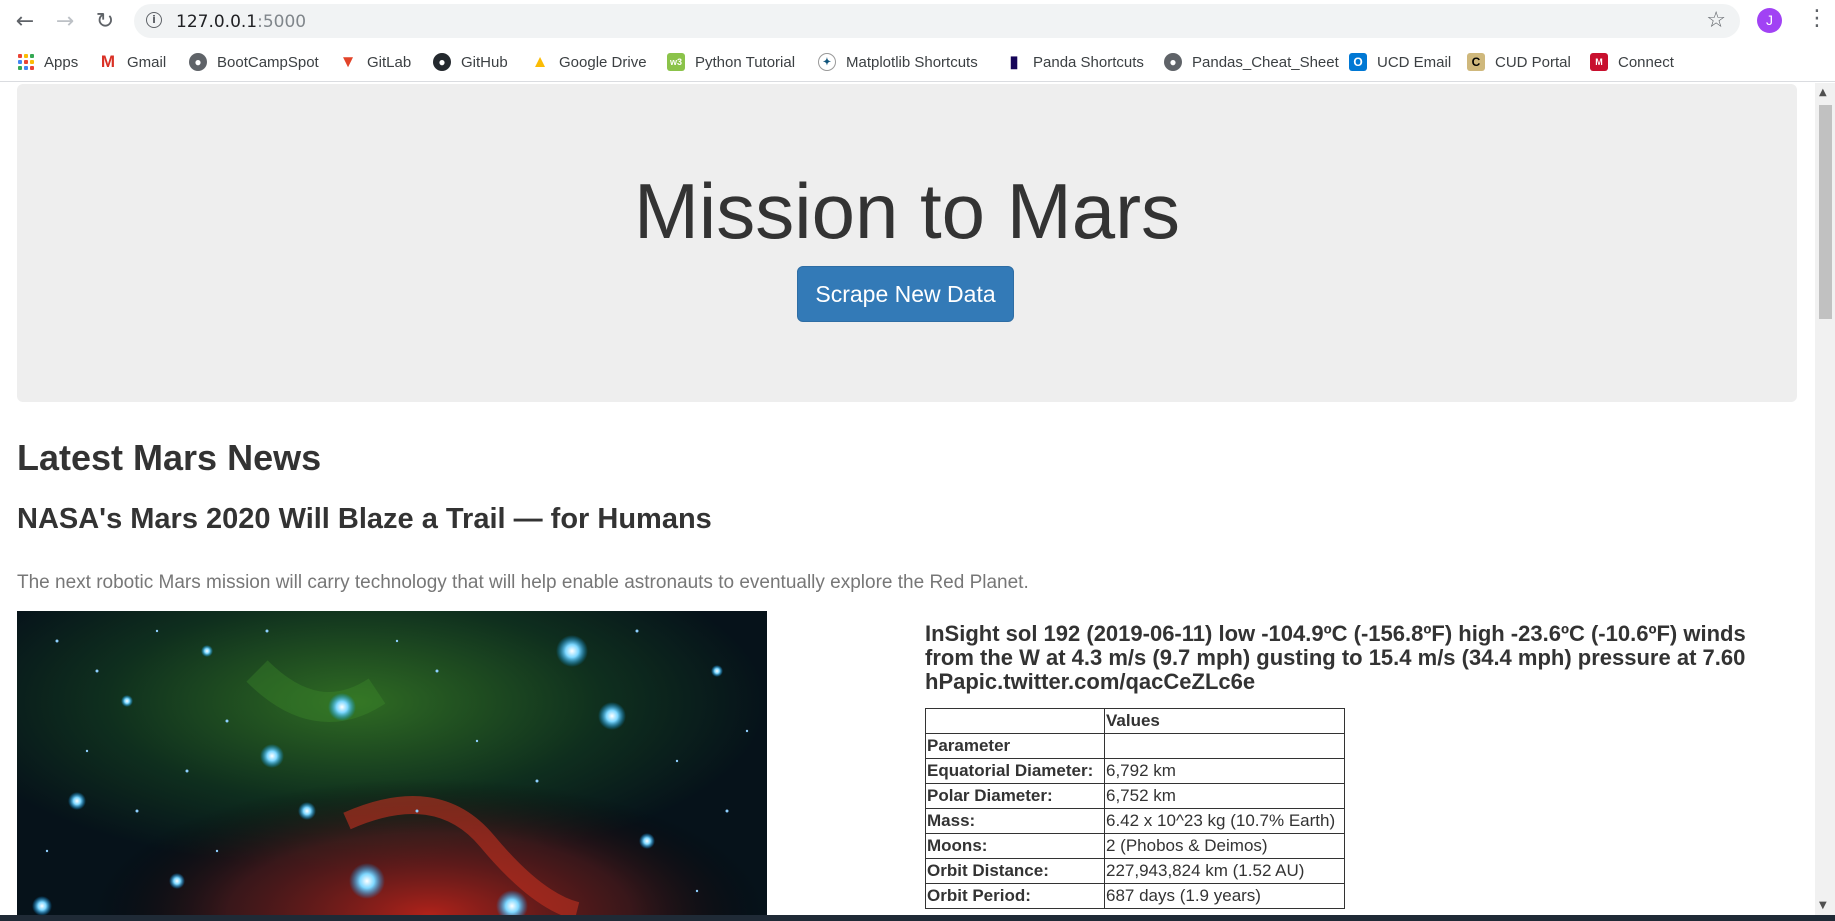  Describe the element at coordinates (827, 62) in the screenshot. I see `matplotlib-icon: ✦` at that location.